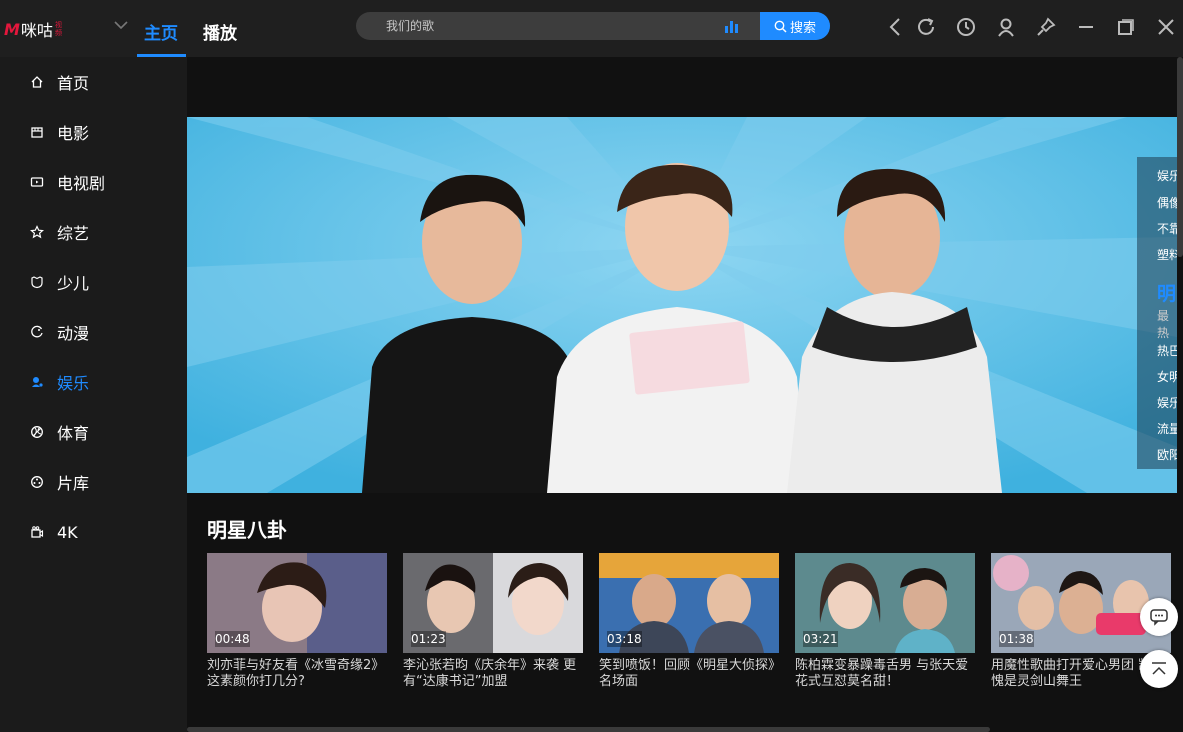 The width and height of the screenshot is (1183, 732). I want to click on search-button: 搜索, so click(795, 26).